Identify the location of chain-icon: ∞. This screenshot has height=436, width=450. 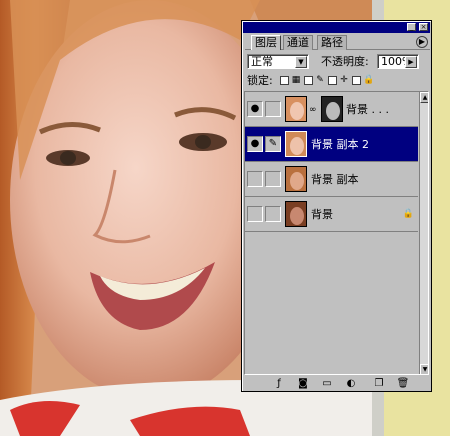
(313, 110).